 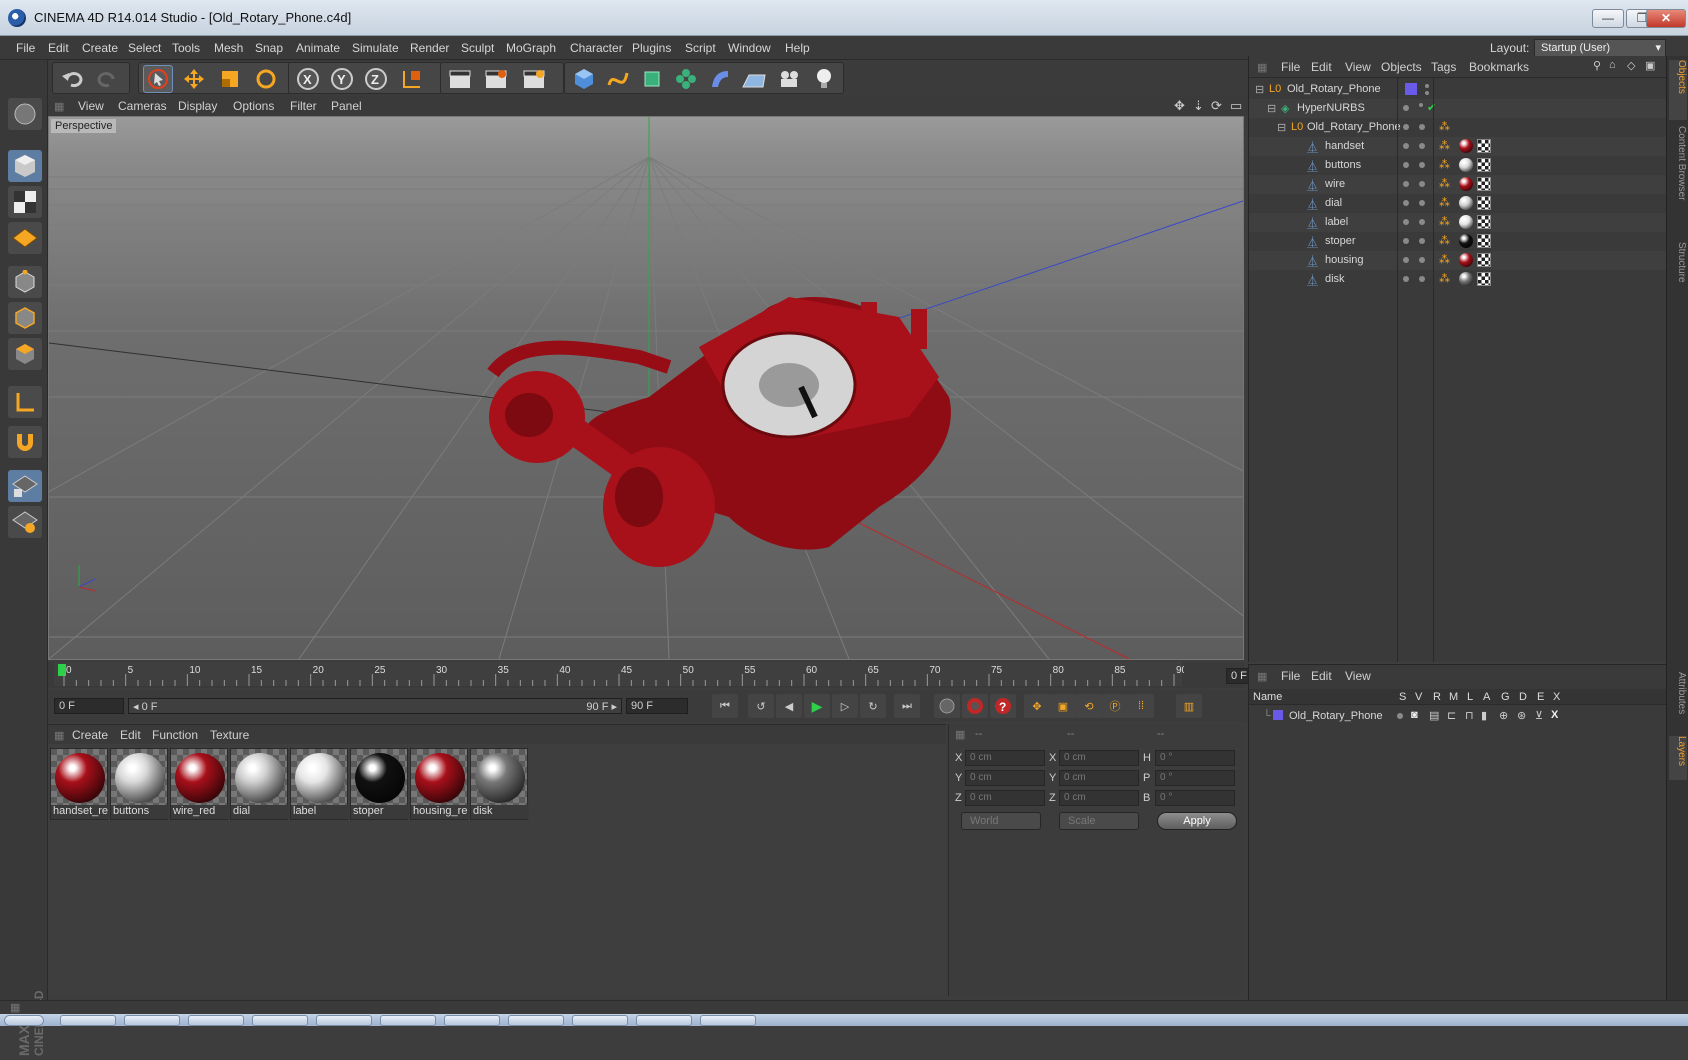 I want to click on menu-animate: Animate, so click(x=318, y=48).